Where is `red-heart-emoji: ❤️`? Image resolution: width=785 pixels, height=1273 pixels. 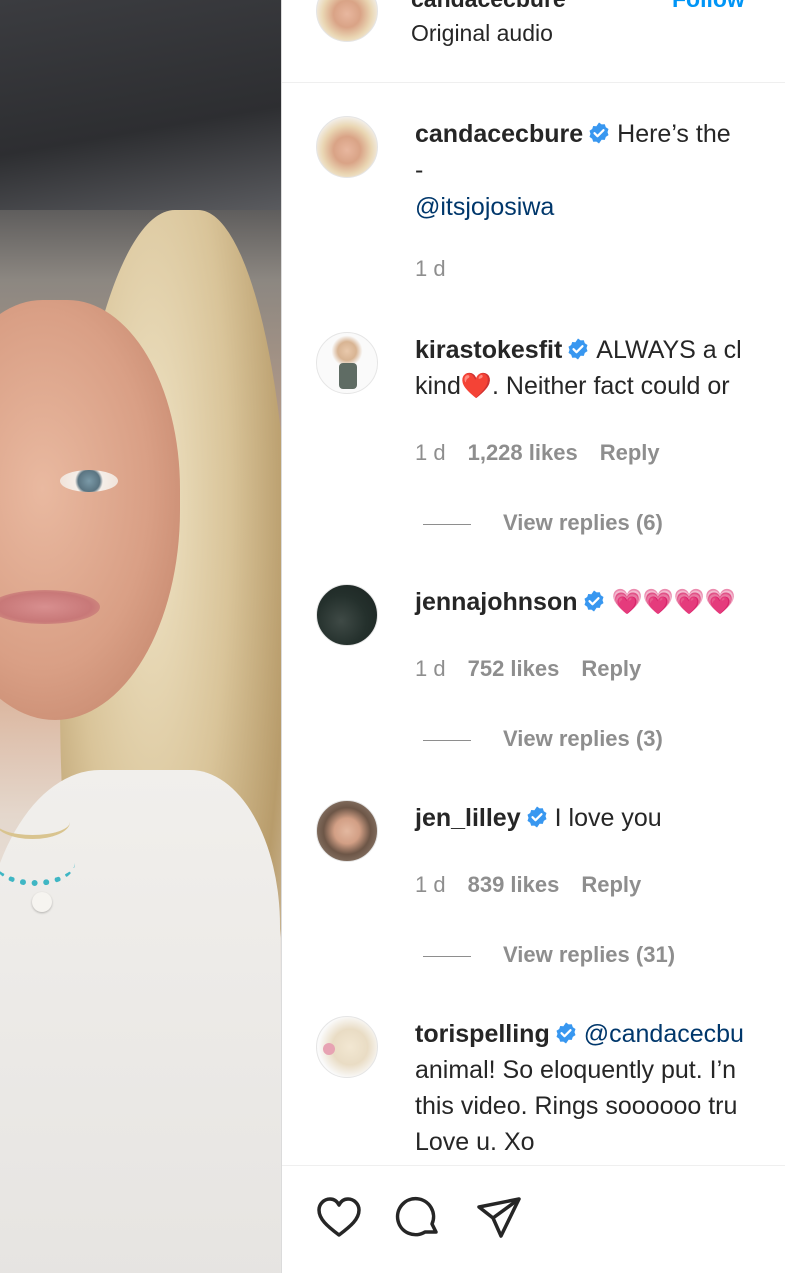 red-heart-emoji: ❤️ is located at coordinates (476, 386).